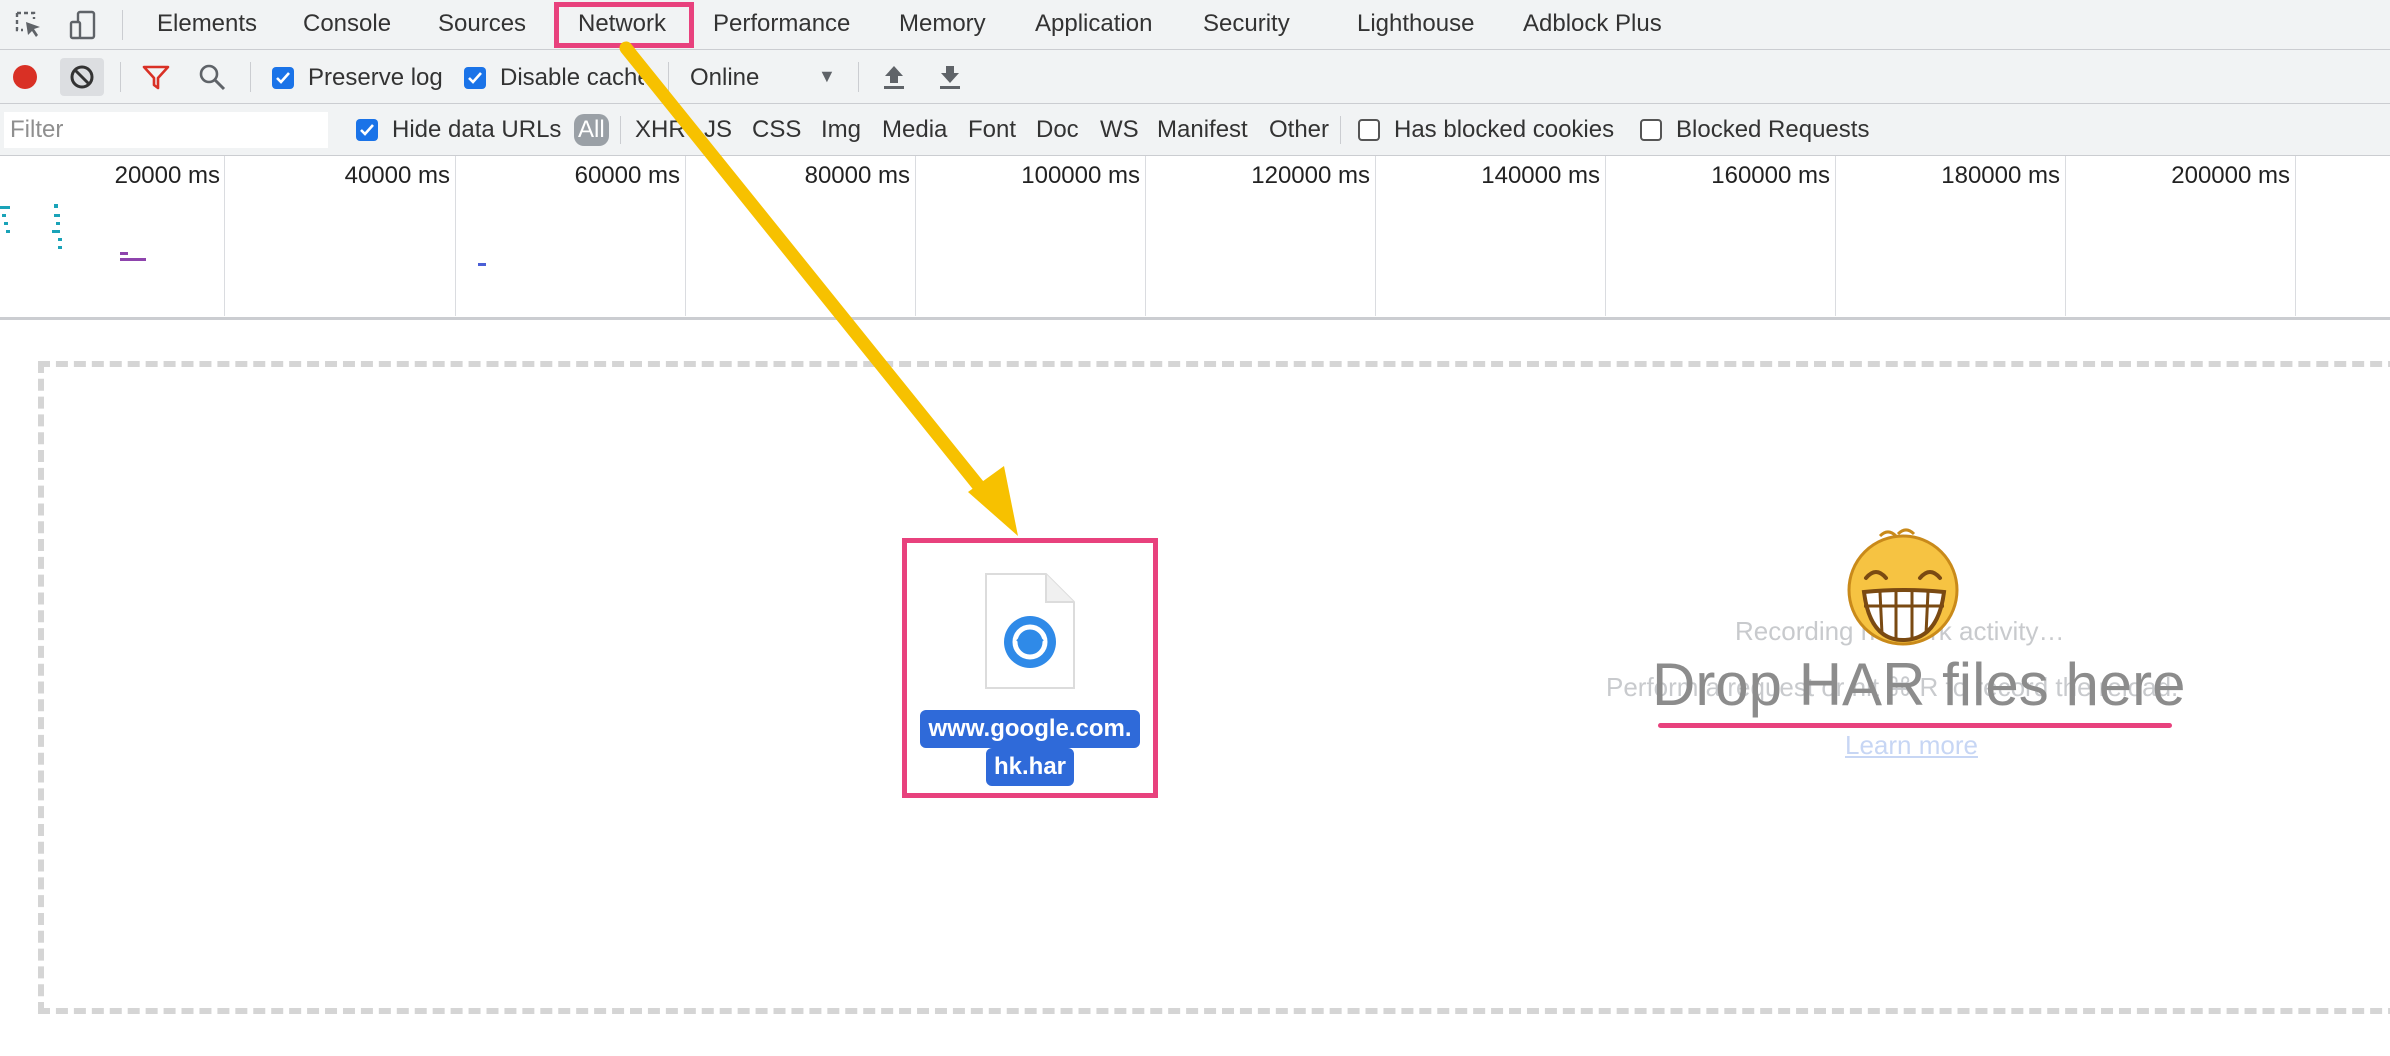  What do you see at coordinates (818, 288) in the screenshot?
I see `annotation-arrow` at bounding box center [818, 288].